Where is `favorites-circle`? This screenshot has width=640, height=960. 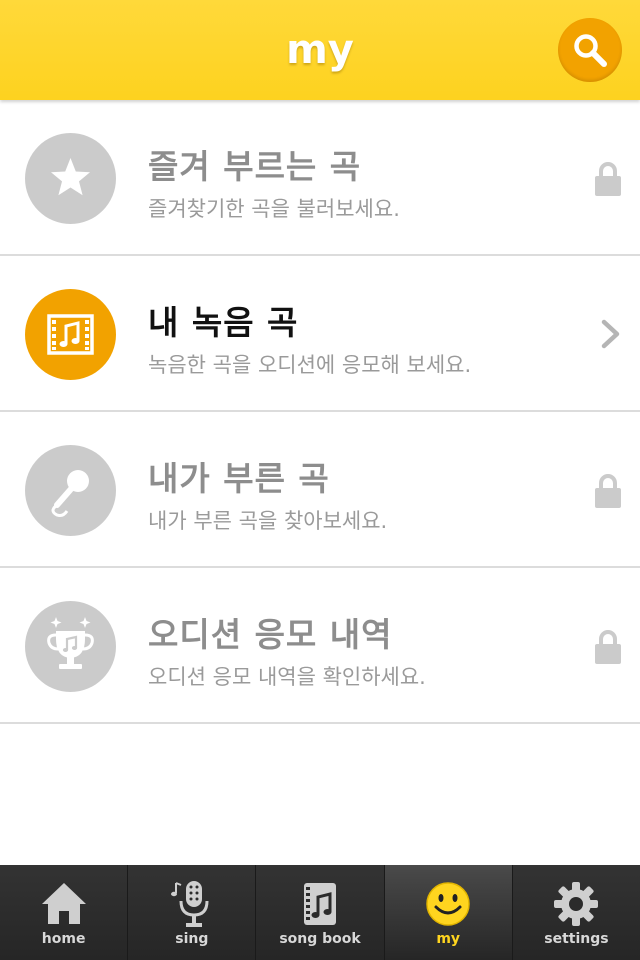
favorites-circle is located at coordinates (70, 178).